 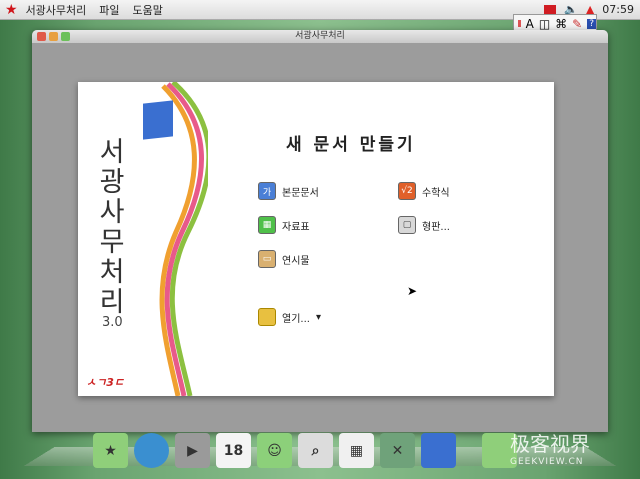 What do you see at coordinates (407, 191) in the screenshot?
I see `math-icon: √2` at bounding box center [407, 191].